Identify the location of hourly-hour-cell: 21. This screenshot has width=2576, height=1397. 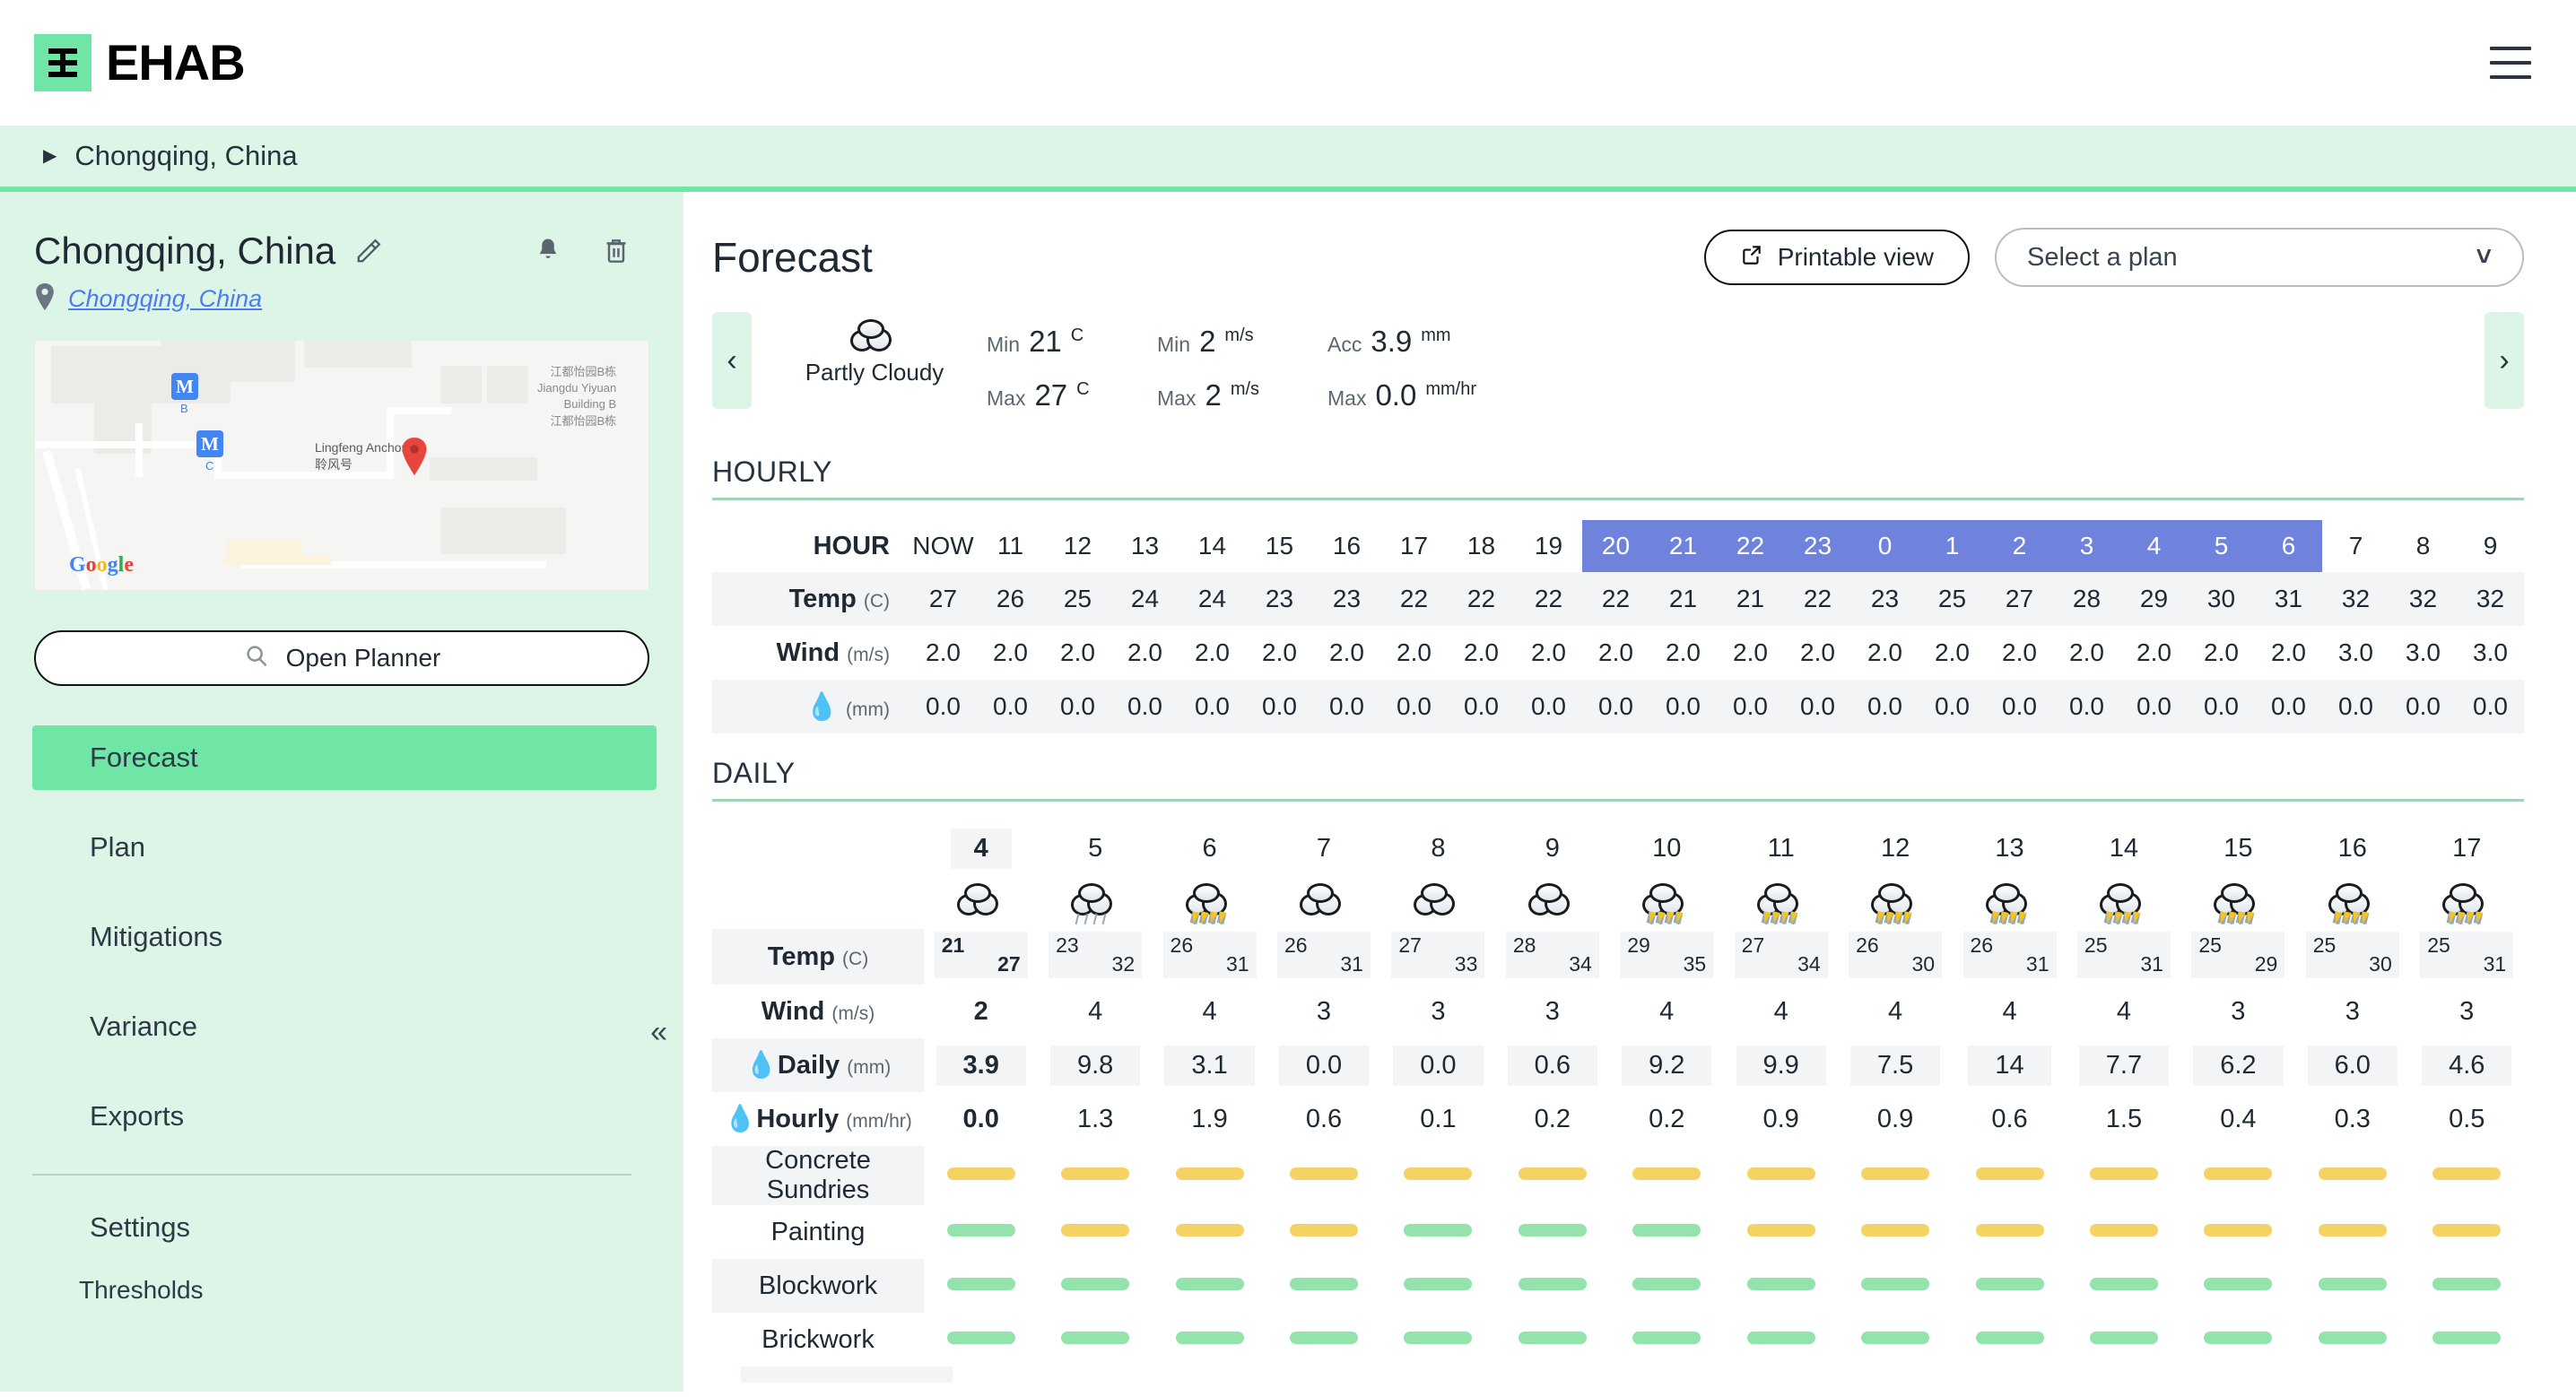
(1683, 546).